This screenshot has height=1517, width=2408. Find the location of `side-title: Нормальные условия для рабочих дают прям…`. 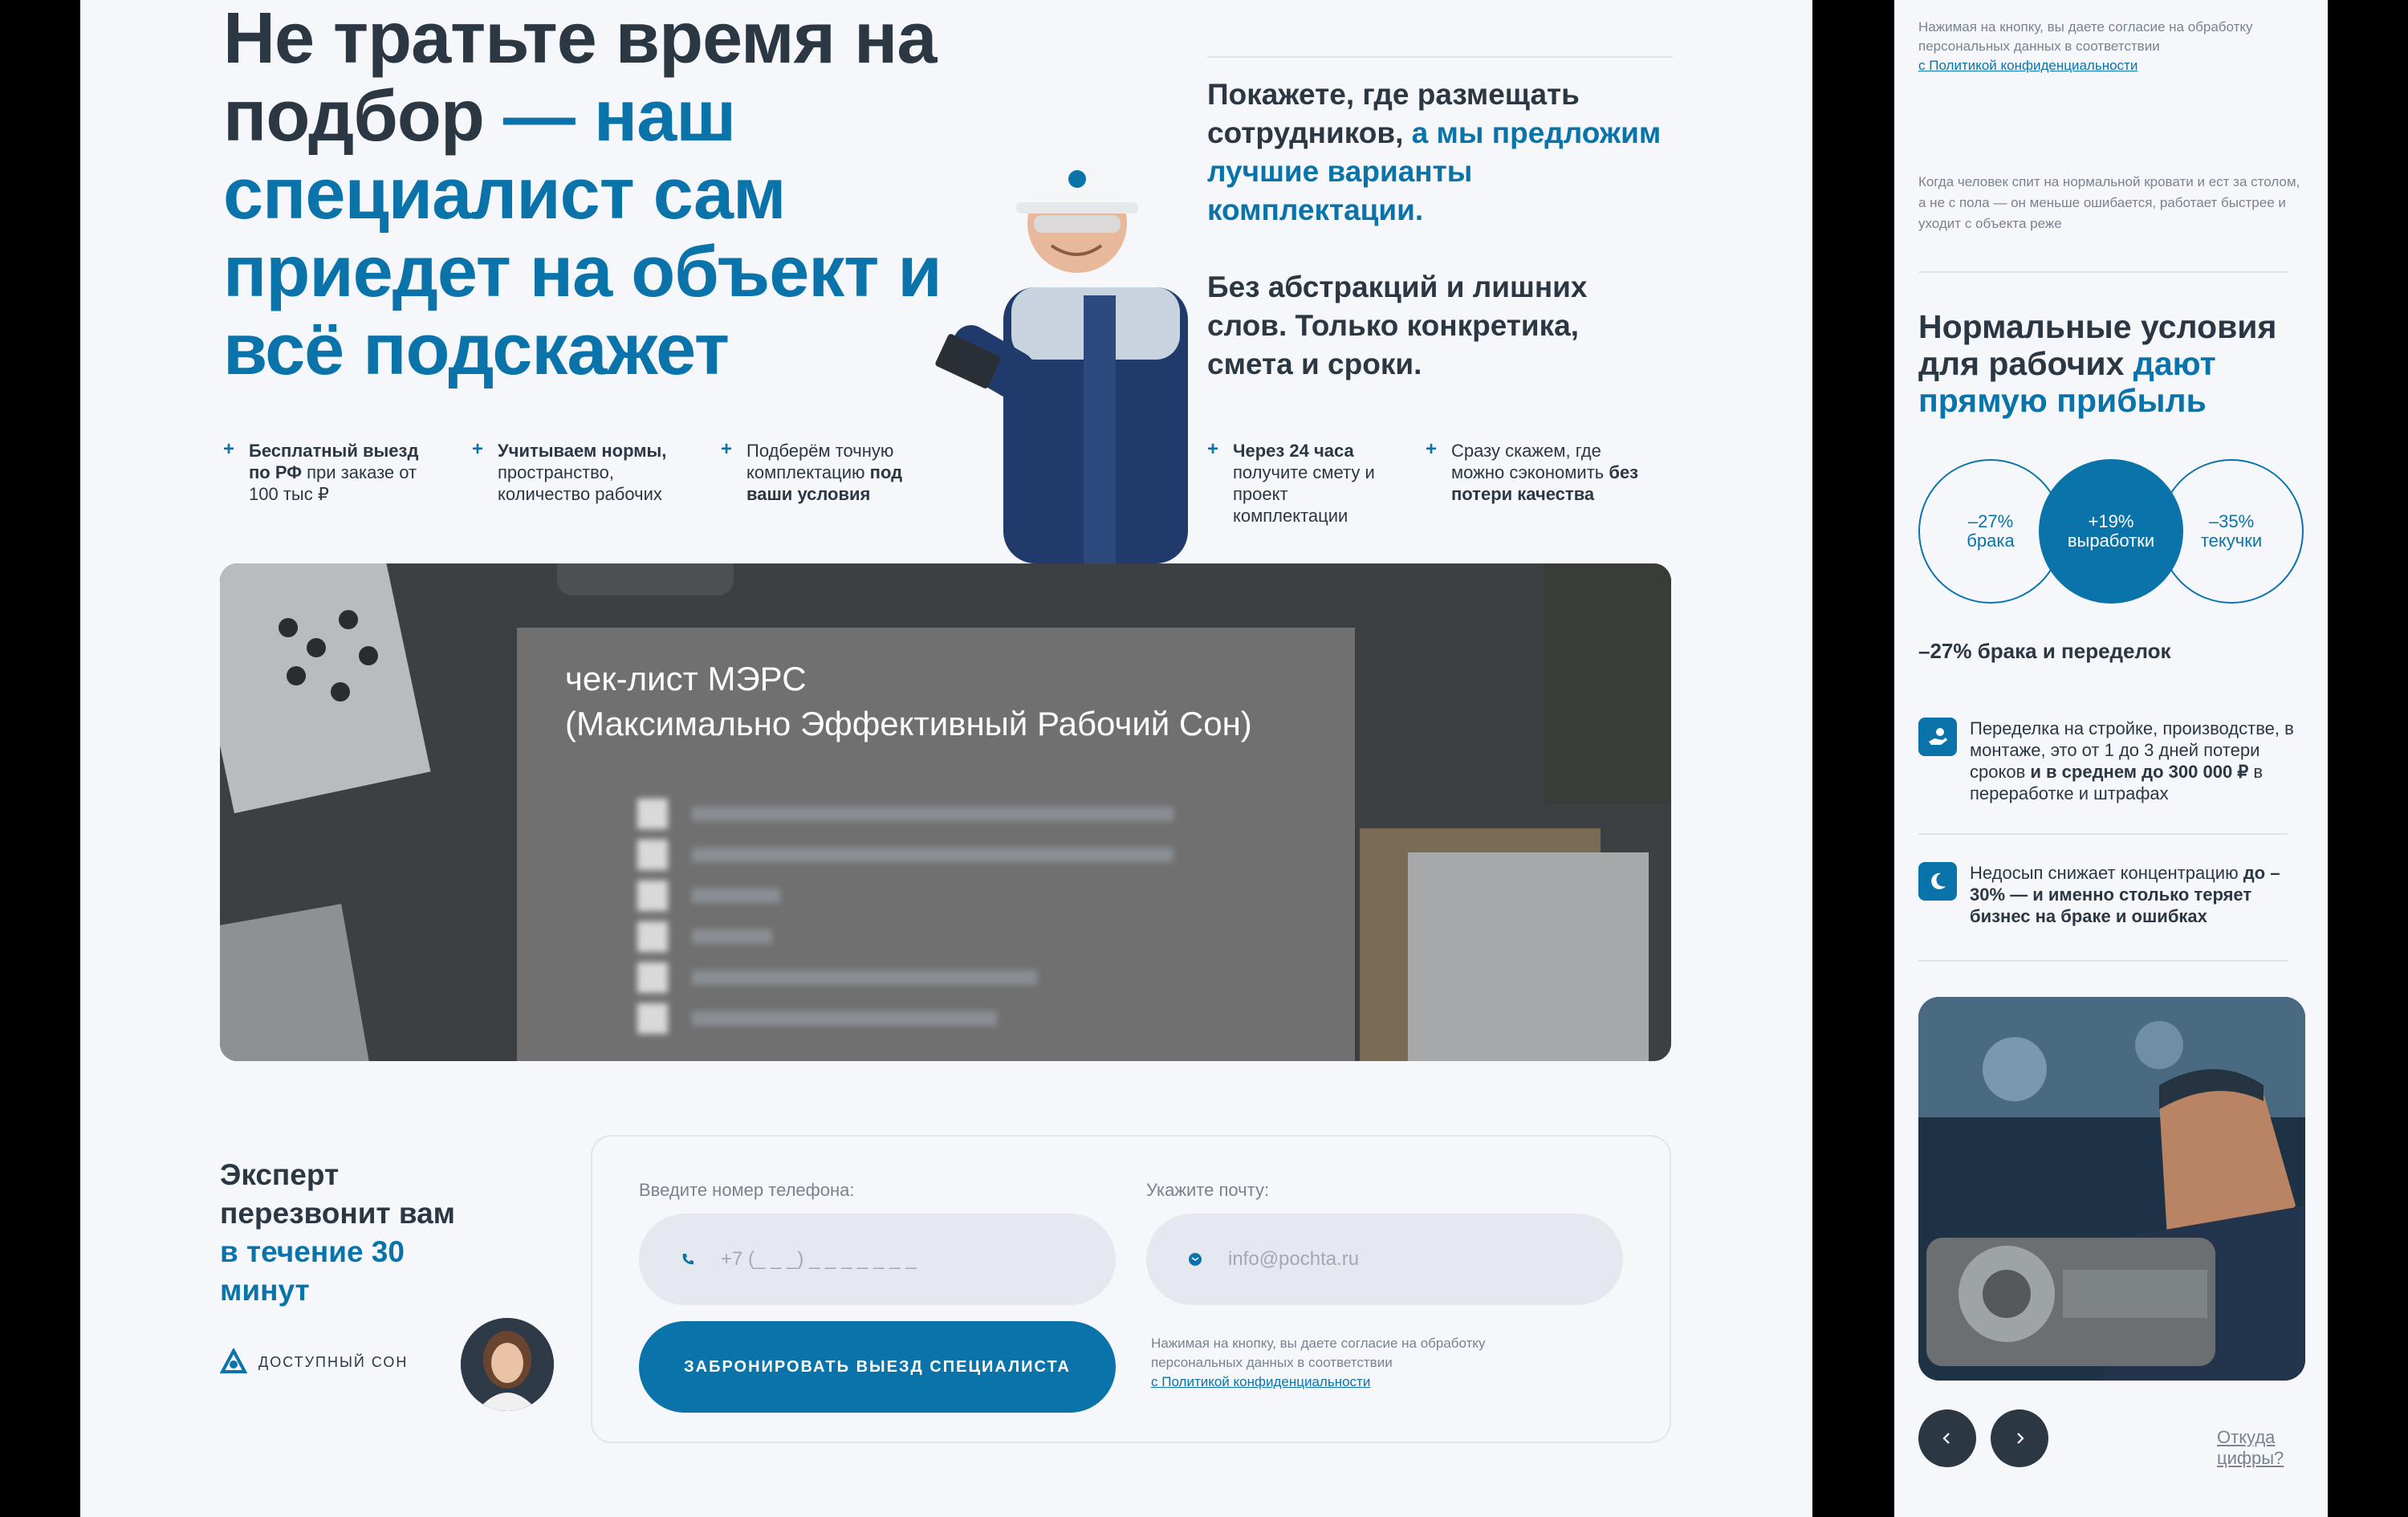

side-title: Нормальные условия для рабочих дают прям… is located at coordinates (2097, 363).